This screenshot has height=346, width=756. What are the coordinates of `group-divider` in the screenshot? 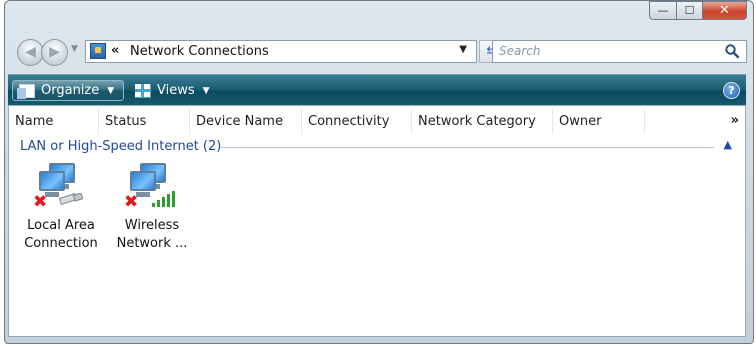 It's located at (467, 147).